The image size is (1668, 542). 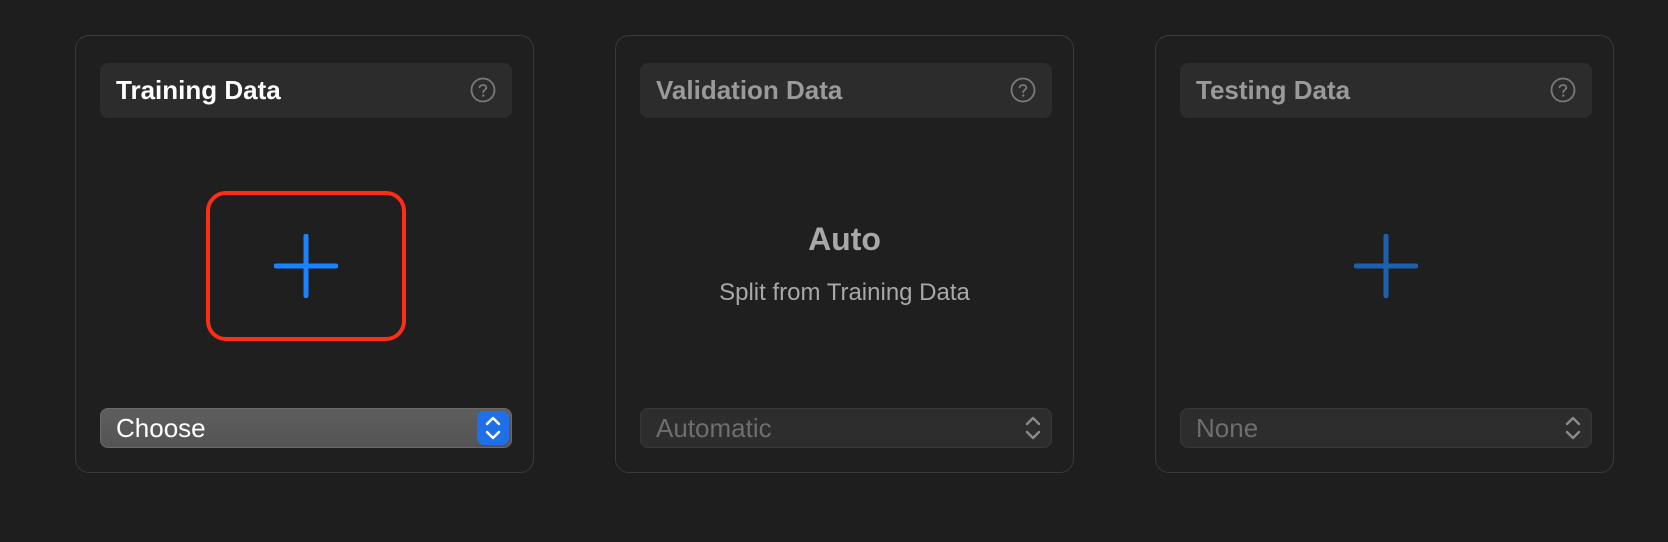 I want to click on training-data-title: Training Data, so click(x=198, y=90).